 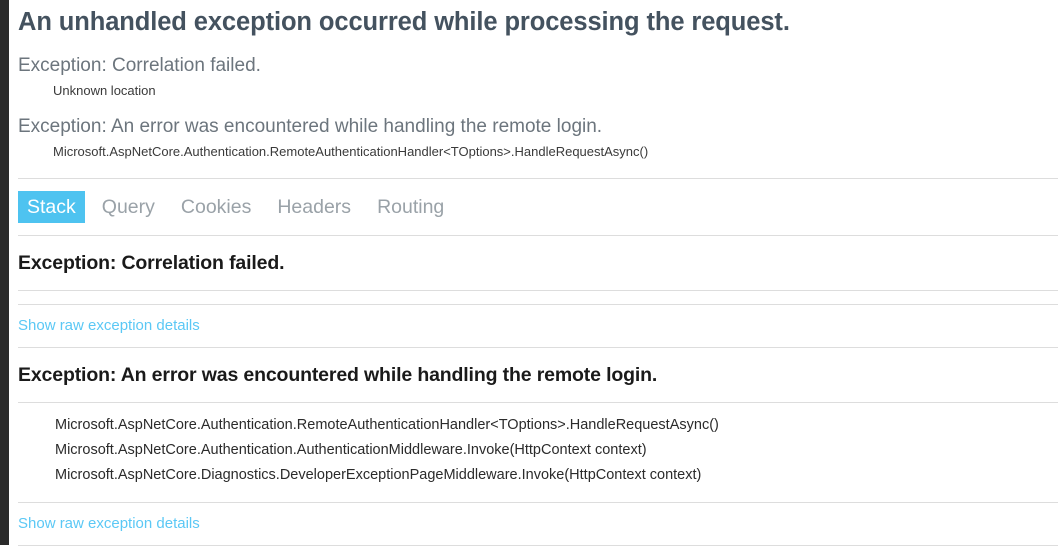 I want to click on exception-summary-0: Exception: Correlation failed., so click(x=139, y=65).